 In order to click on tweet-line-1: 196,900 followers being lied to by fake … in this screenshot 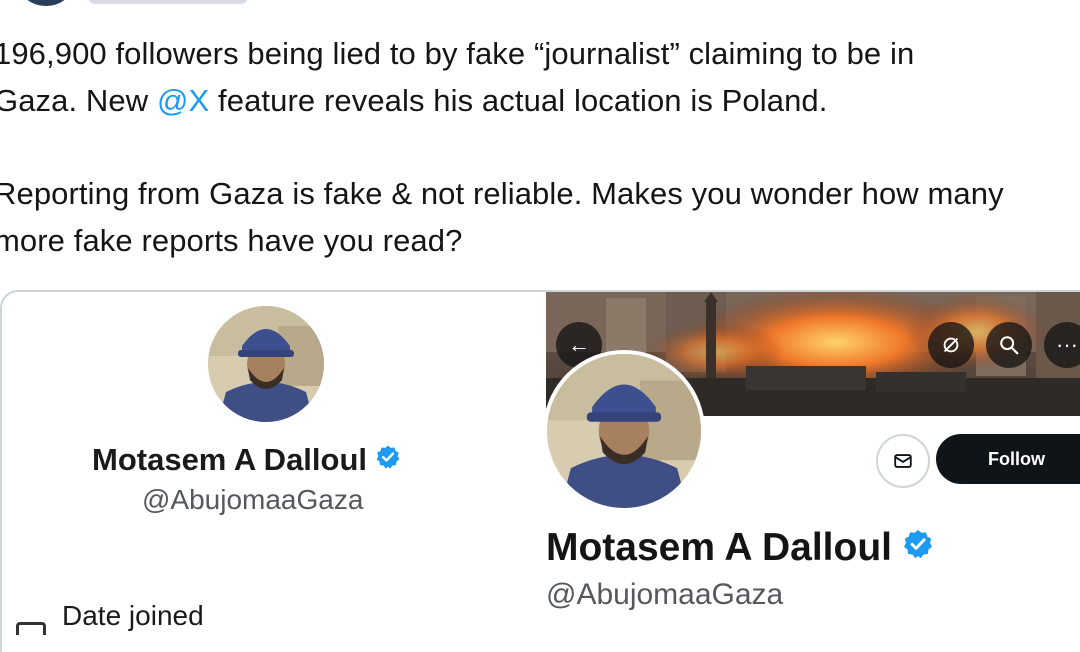, I will do `click(457, 53)`.